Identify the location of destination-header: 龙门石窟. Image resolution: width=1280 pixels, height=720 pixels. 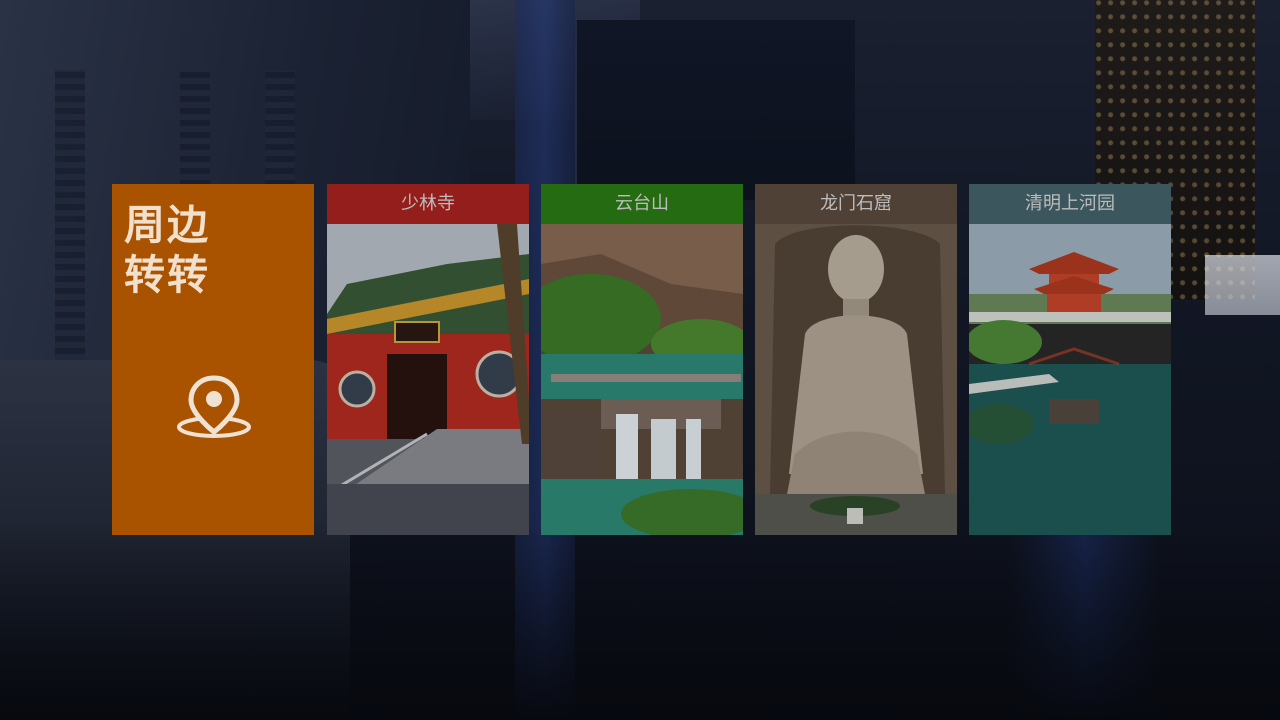
(856, 204).